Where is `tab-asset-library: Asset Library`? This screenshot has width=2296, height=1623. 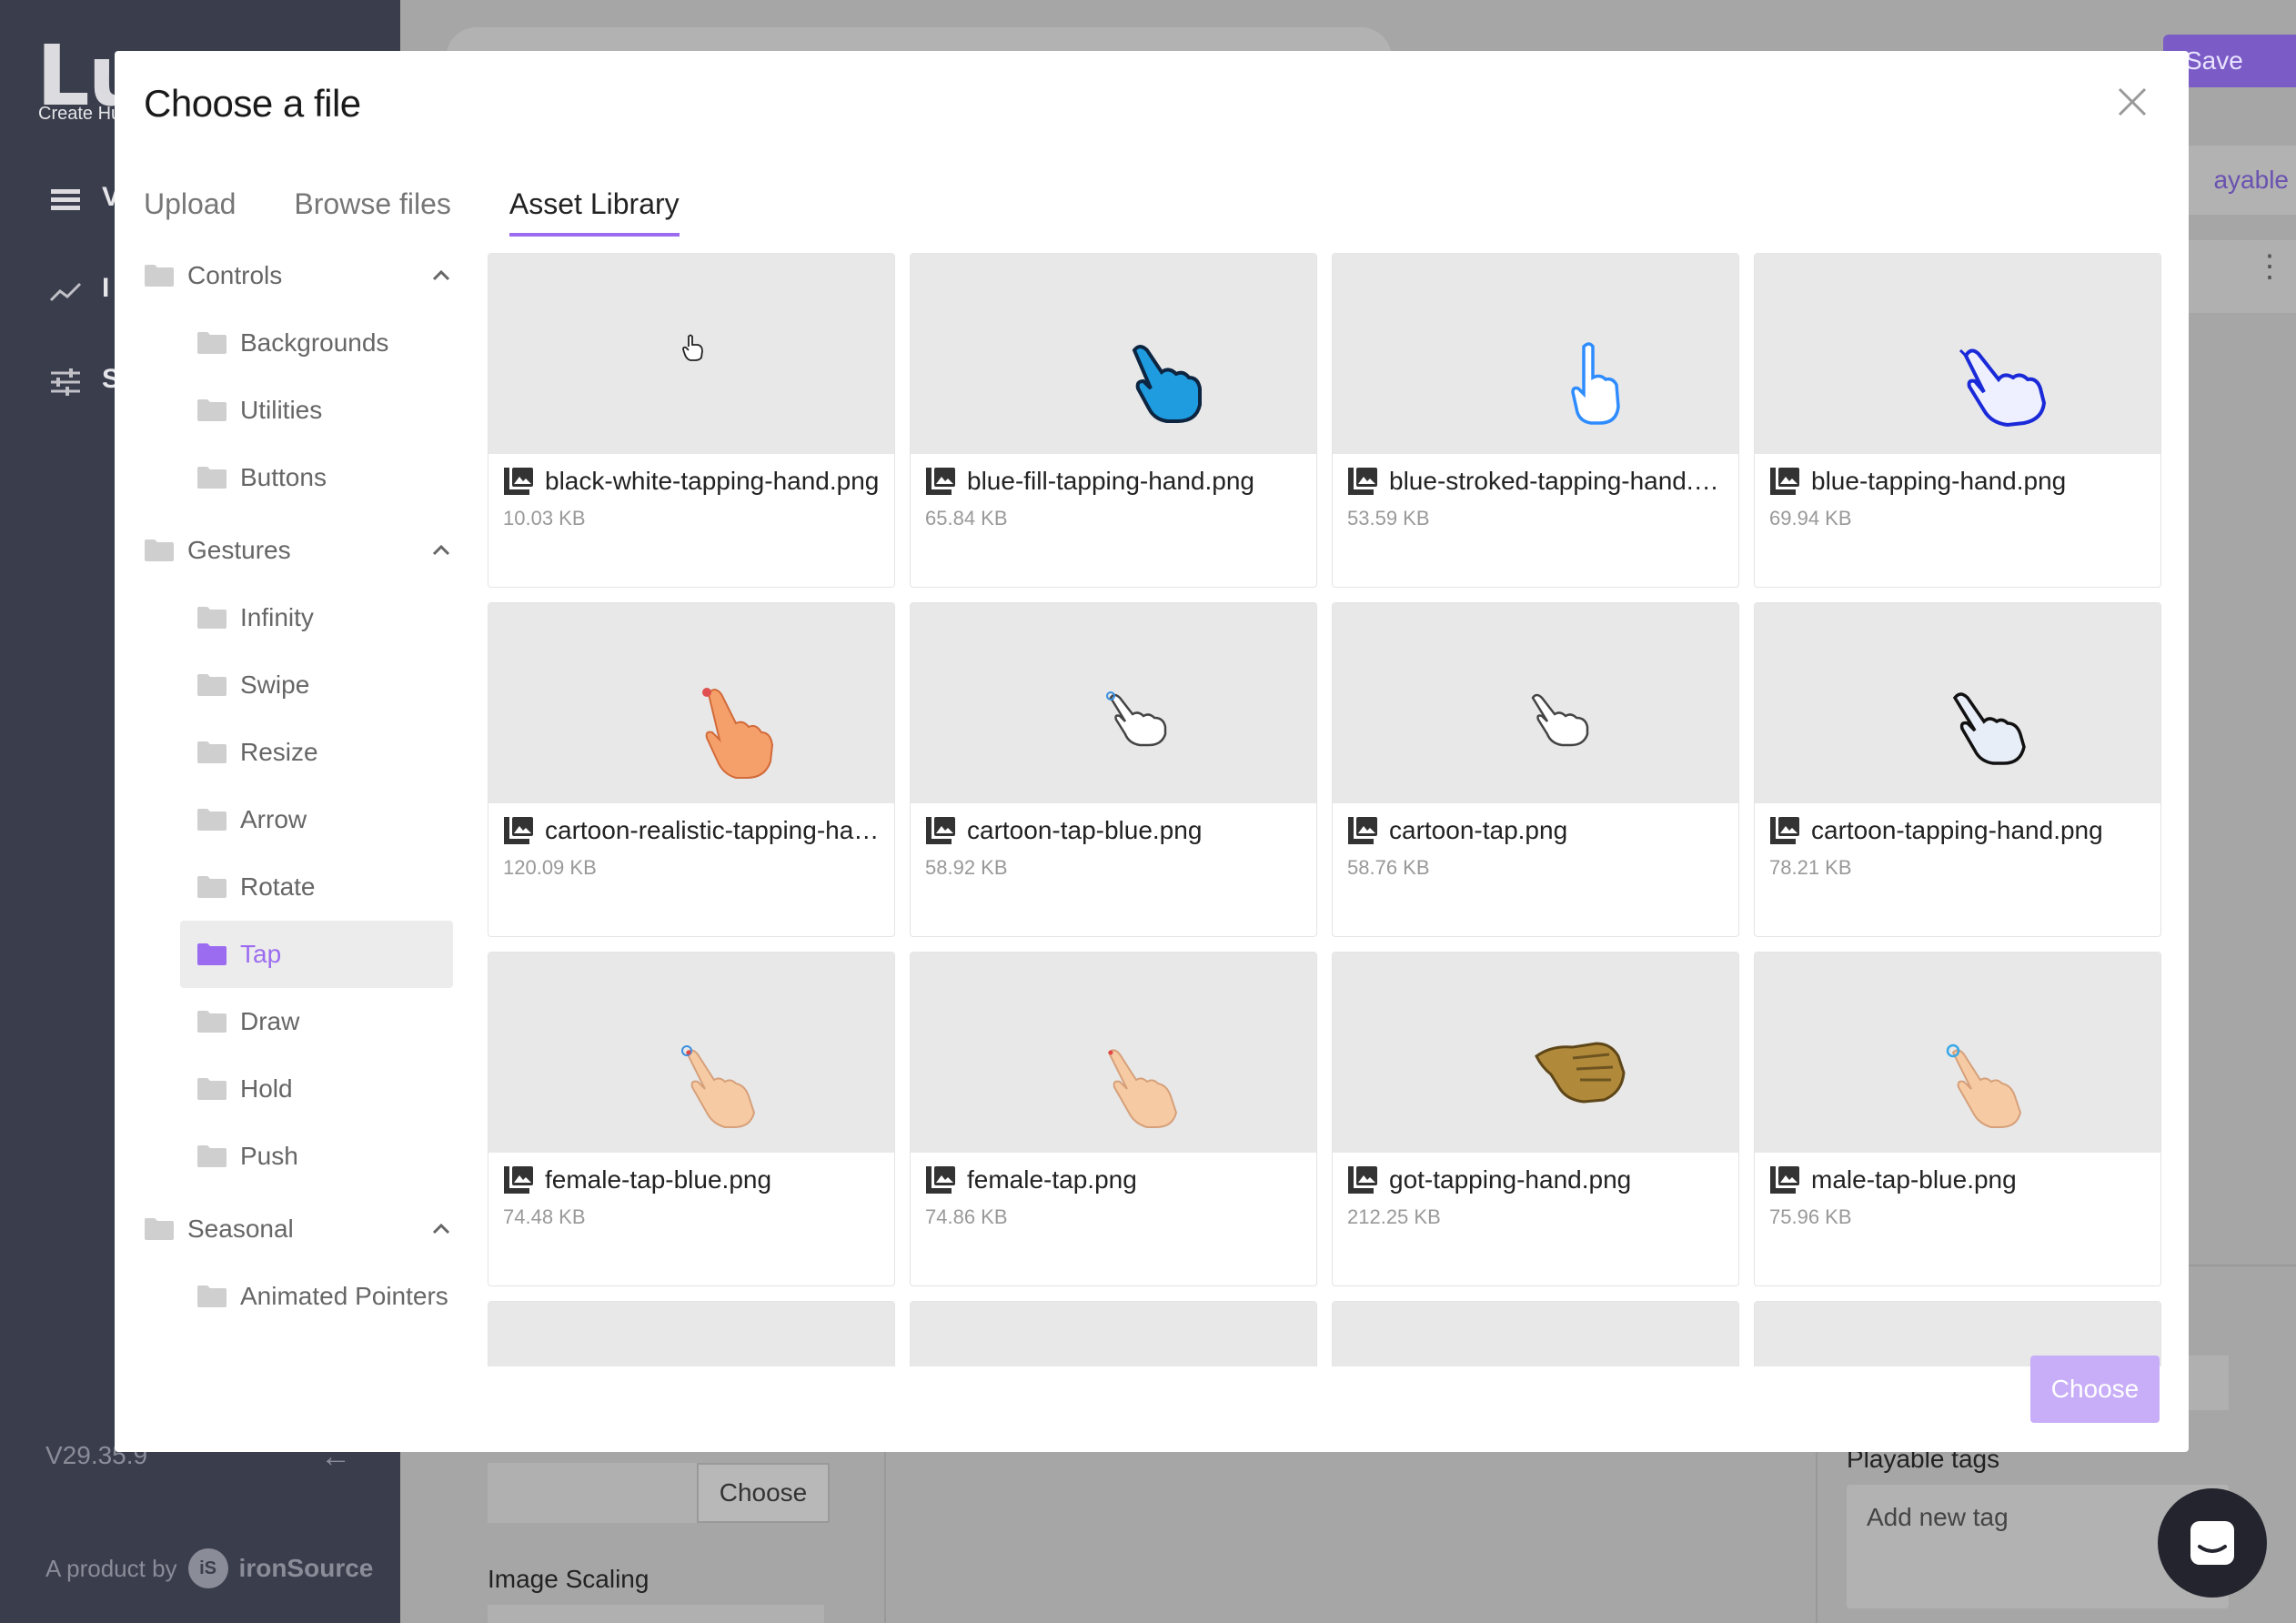
tab-asset-library: Asset Library is located at coordinates (594, 211).